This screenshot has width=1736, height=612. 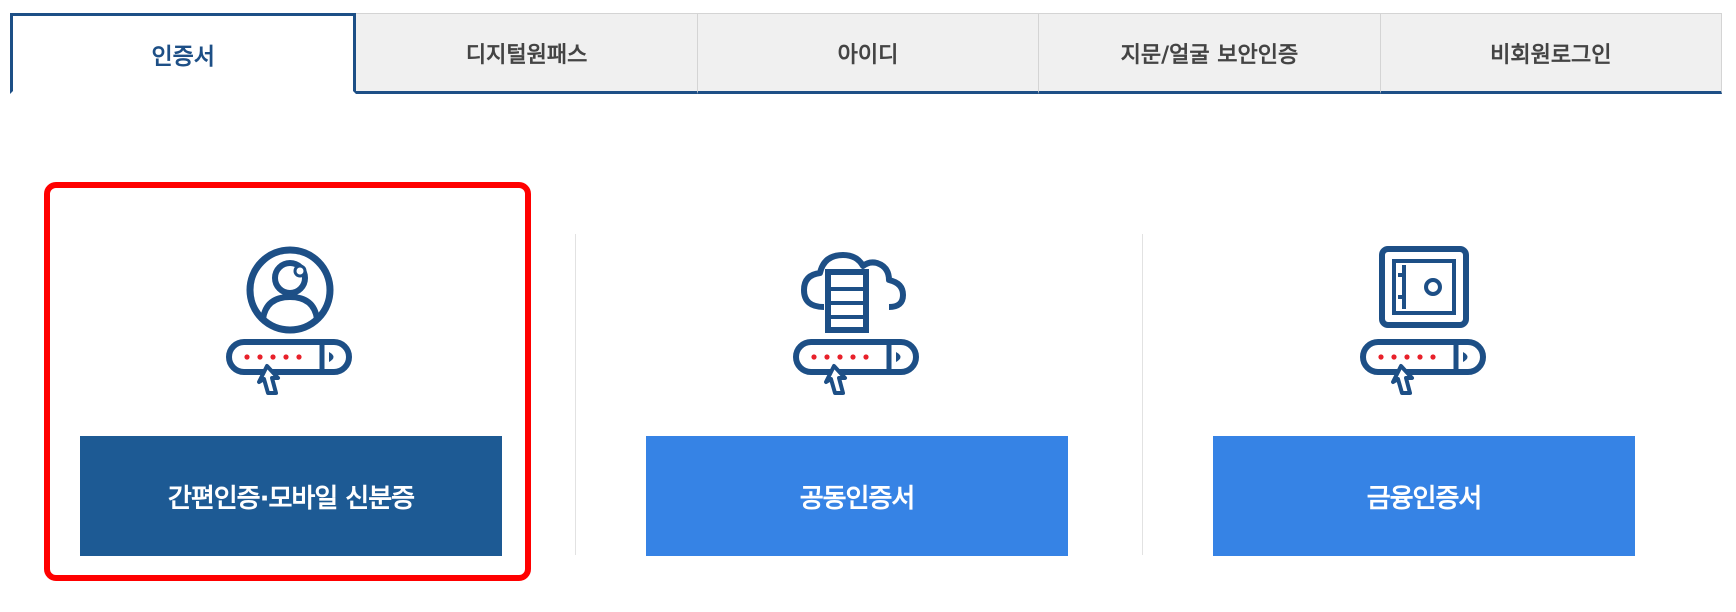 What do you see at coordinates (1424, 496) in the screenshot?
I see `financial-certificate-button: 금융인증서` at bounding box center [1424, 496].